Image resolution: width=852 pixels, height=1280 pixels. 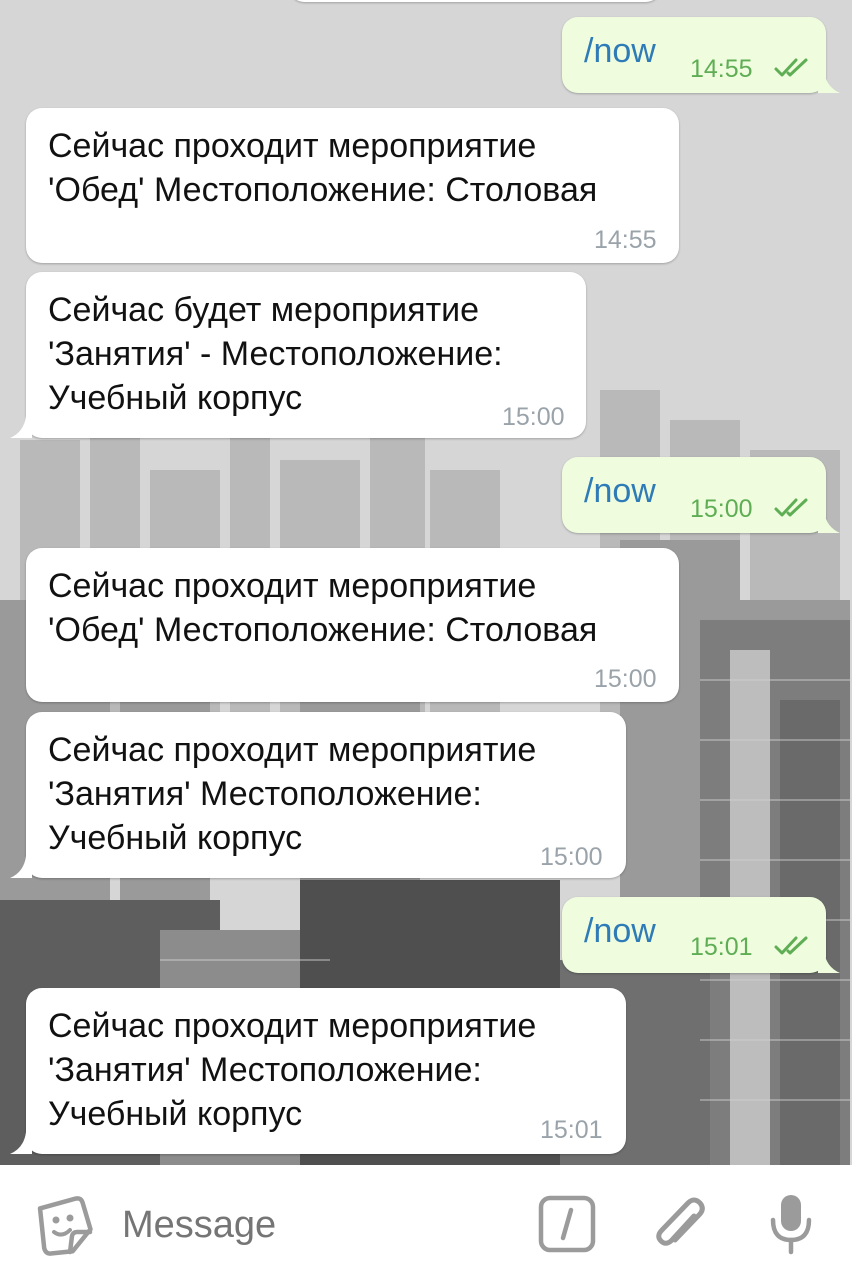 I want to click on outgoing-message: /now 15:01, so click(x=694, y=935).